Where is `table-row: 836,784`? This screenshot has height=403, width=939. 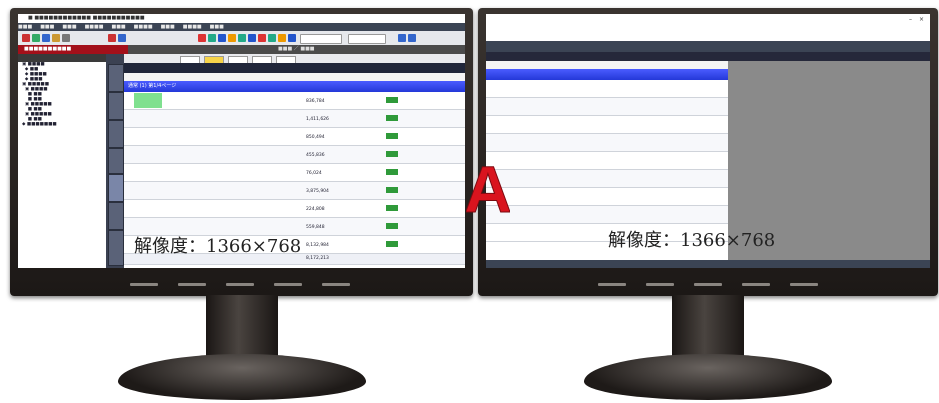
table-row: 836,784 is located at coordinates (294, 101).